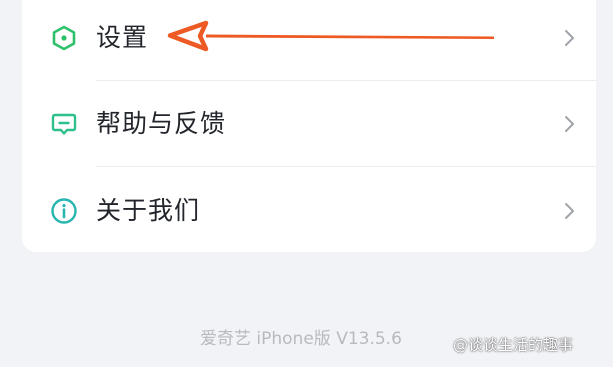  I want to click on menu-item-label: 设置, so click(122, 37).